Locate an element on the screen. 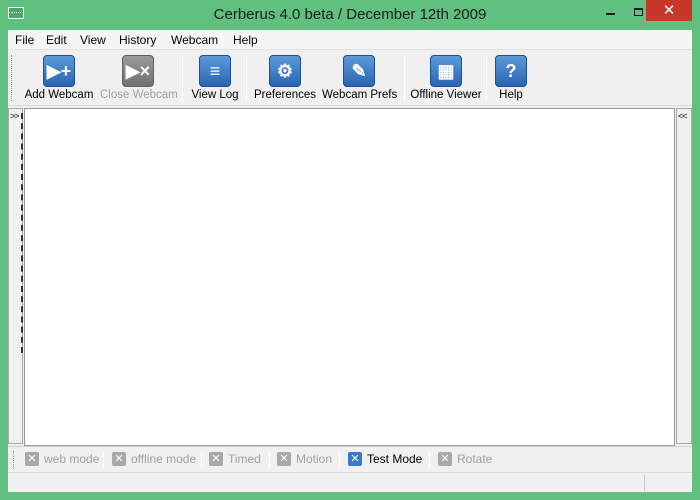 Image resolution: width=700 pixels, height=500 pixels. status-bar-divider is located at coordinates (644, 483).